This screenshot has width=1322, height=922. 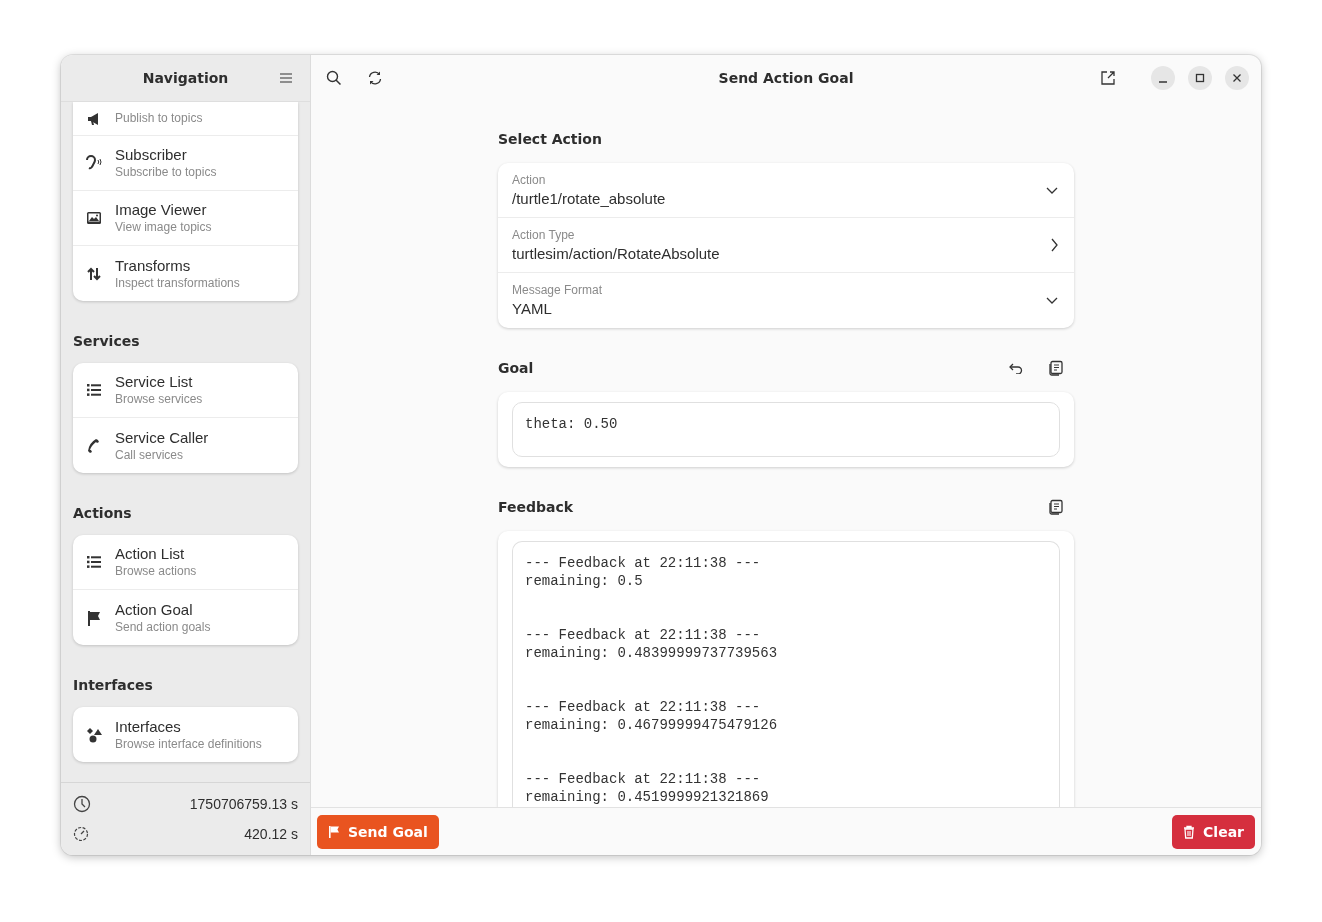 I want to click on nav-item: Service List Browse services, so click(x=185, y=390).